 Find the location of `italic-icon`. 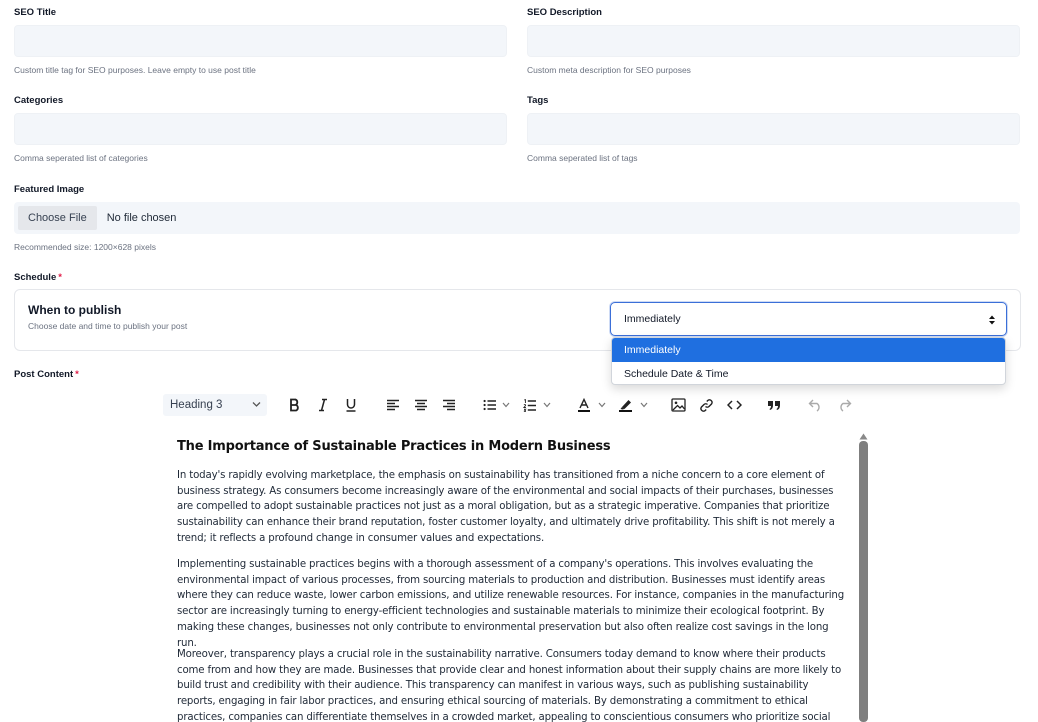

italic-icon is located at coordinates (323, 405).